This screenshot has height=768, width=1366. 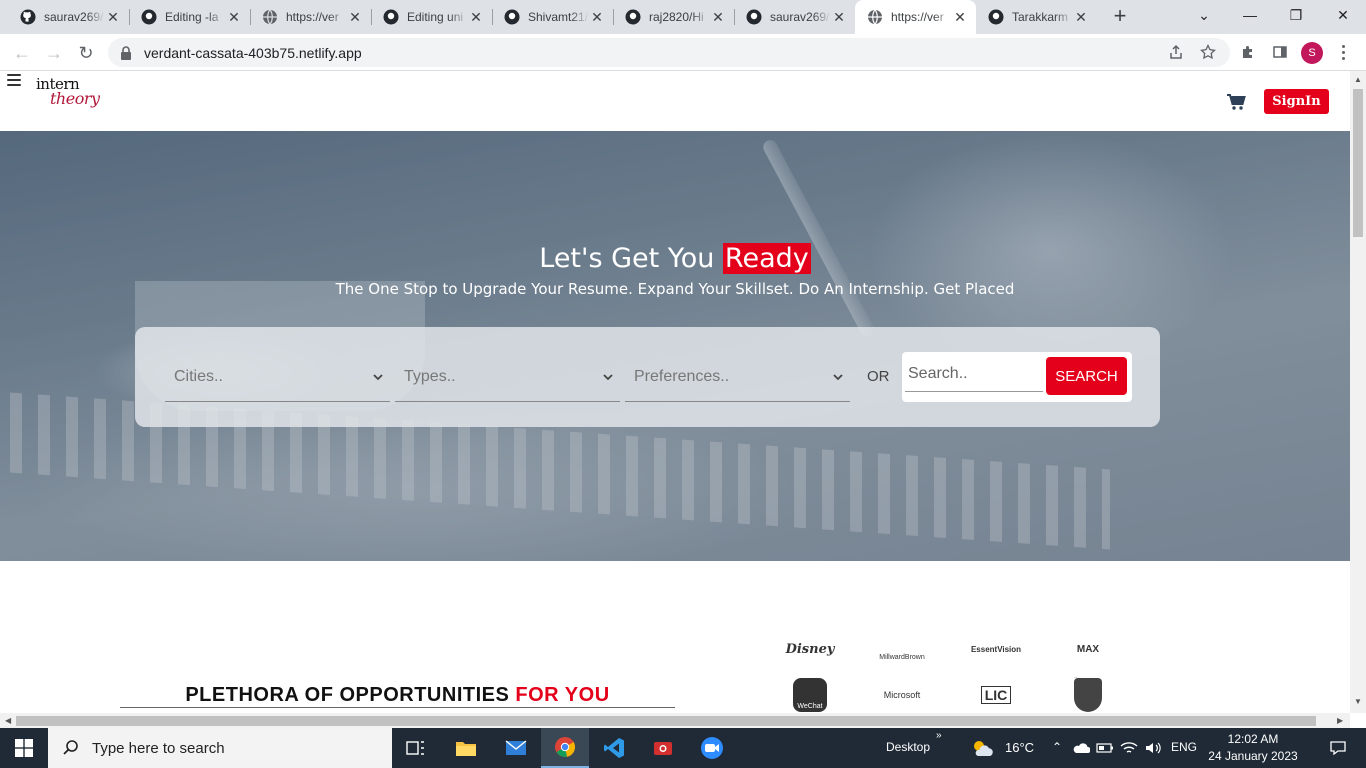 What do you see at coordinates (71, 93) in the screenshot?
I see `site-logo: intern theory` at bounding box center [71, 93].